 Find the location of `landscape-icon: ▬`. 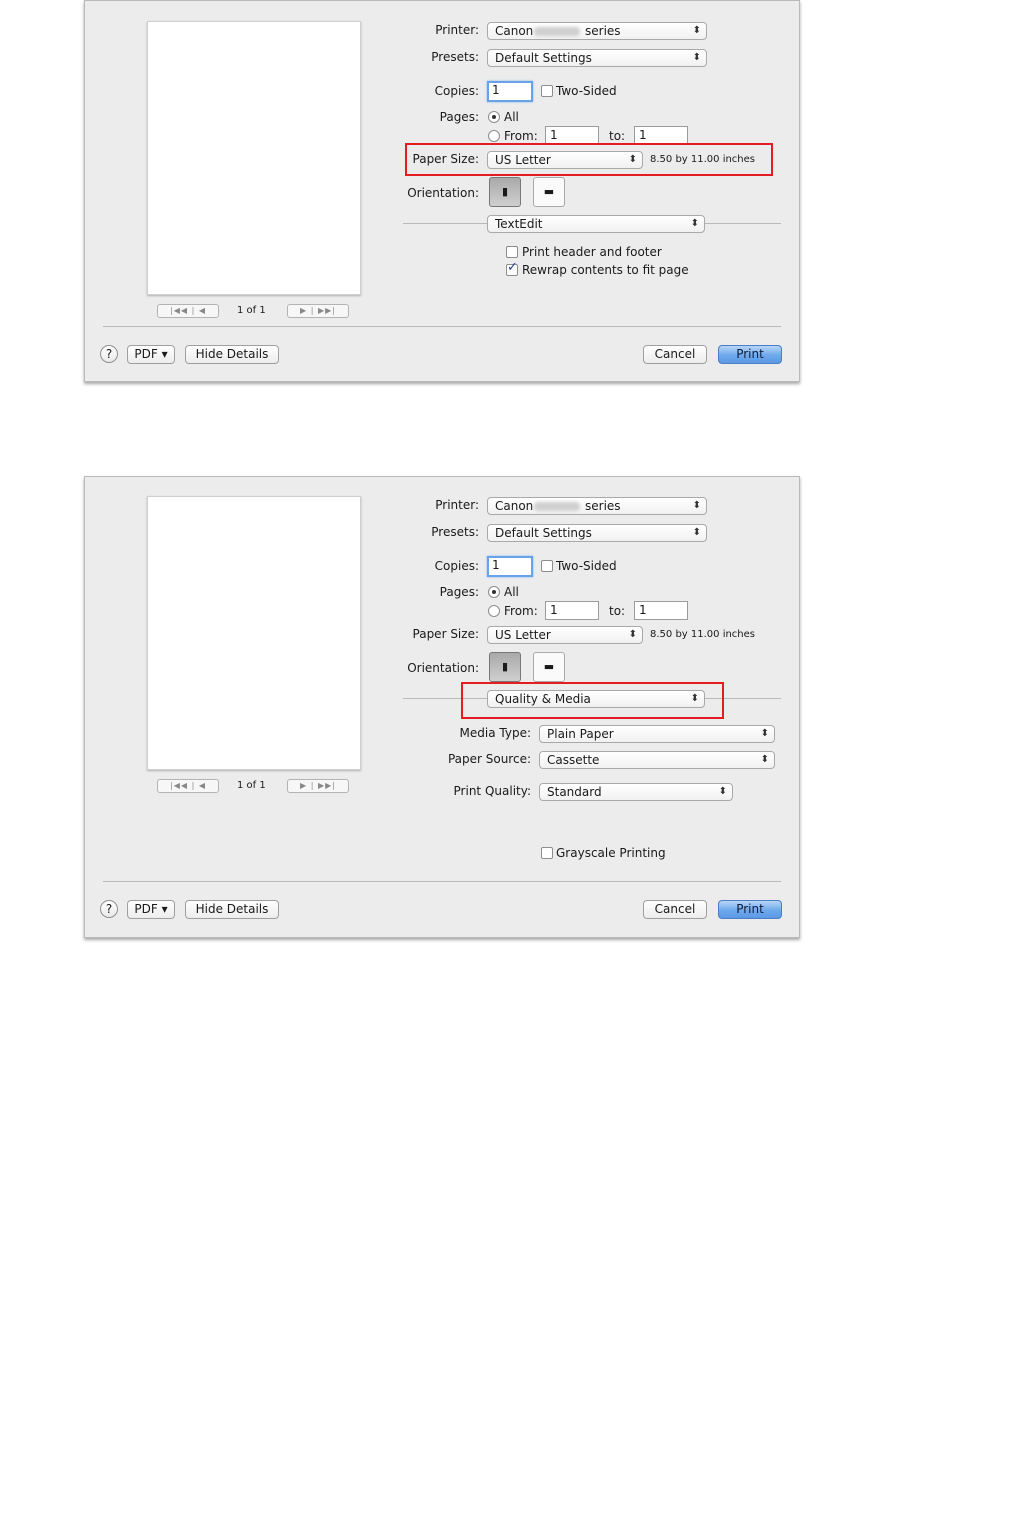

landscape-icon: ▬ is located at coordinates (549, 191).